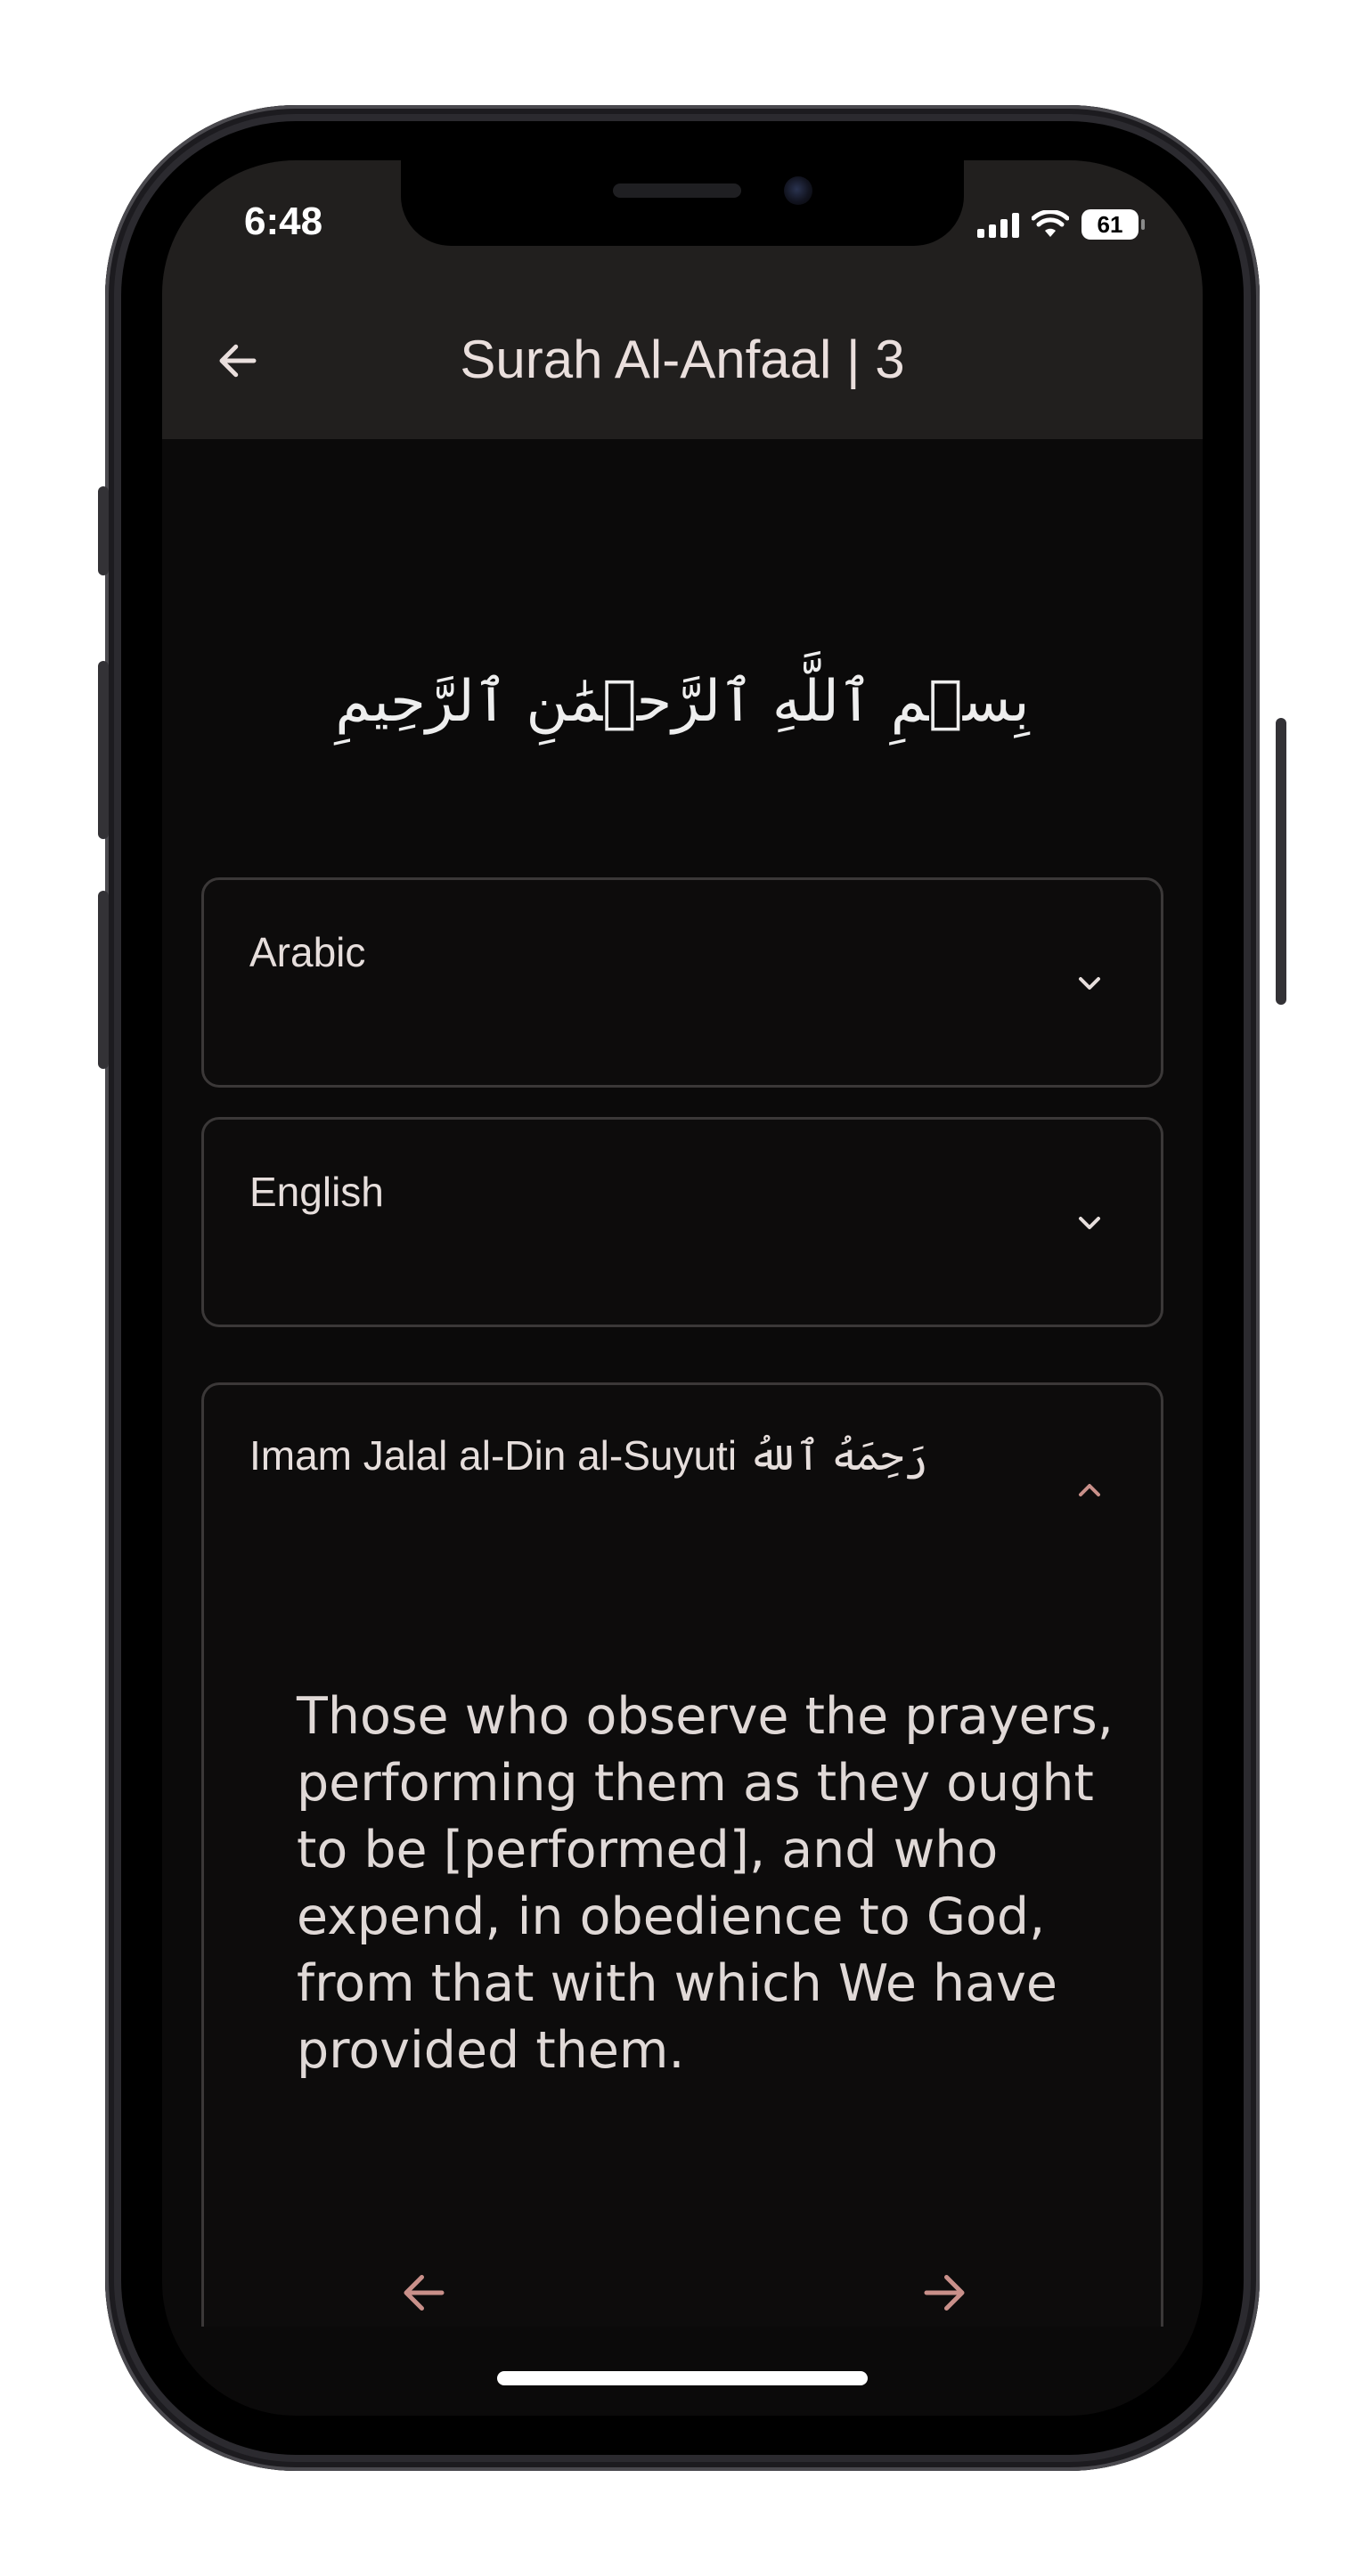 Image resolution: width=1363 pixels, height=2576 pixels. Describe the element at coordinates (284, 222) in the screenshot. I see `status-time: 6:48` at that location.